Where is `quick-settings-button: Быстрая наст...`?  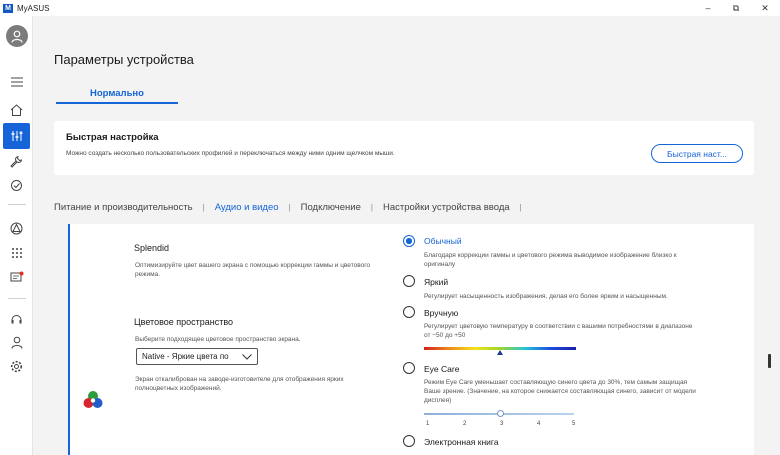 quick-settings-button: Быстрая наст... is located at coordinates (697, 153).